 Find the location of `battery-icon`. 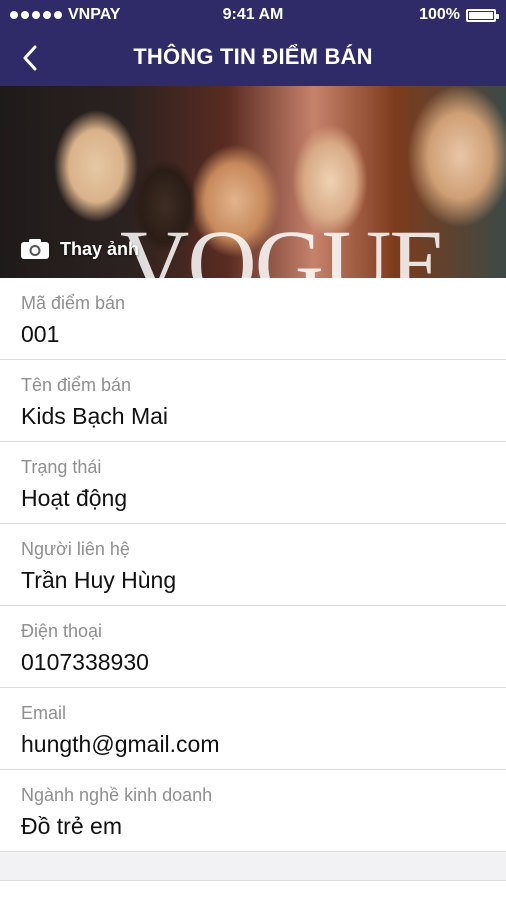

battery-icon is located at coordinates (482, 15).